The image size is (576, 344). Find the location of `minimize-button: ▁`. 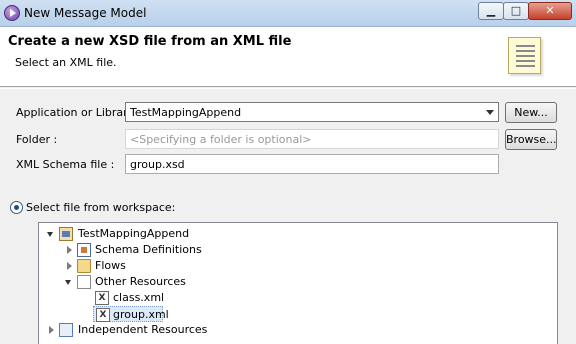

minimize-button: ▁ is located at coordinates (491, 11).